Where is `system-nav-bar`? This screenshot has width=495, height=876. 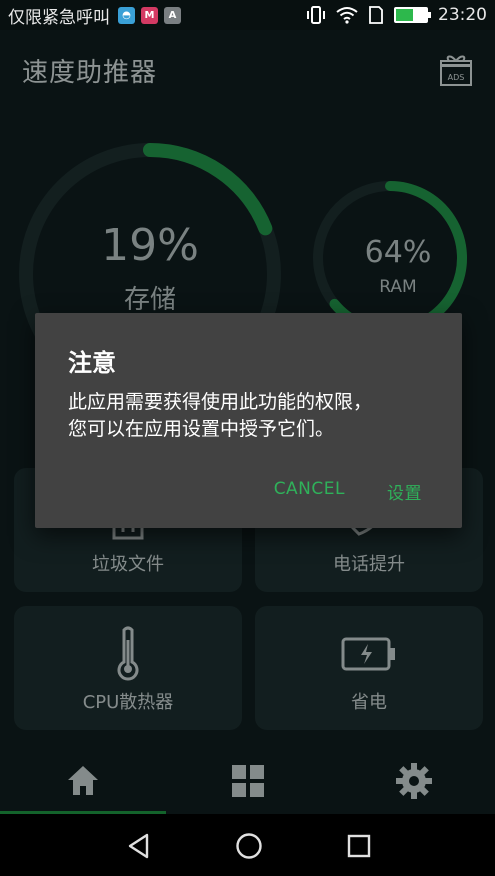 system-nav-bar is located at coordinates (247, 845).